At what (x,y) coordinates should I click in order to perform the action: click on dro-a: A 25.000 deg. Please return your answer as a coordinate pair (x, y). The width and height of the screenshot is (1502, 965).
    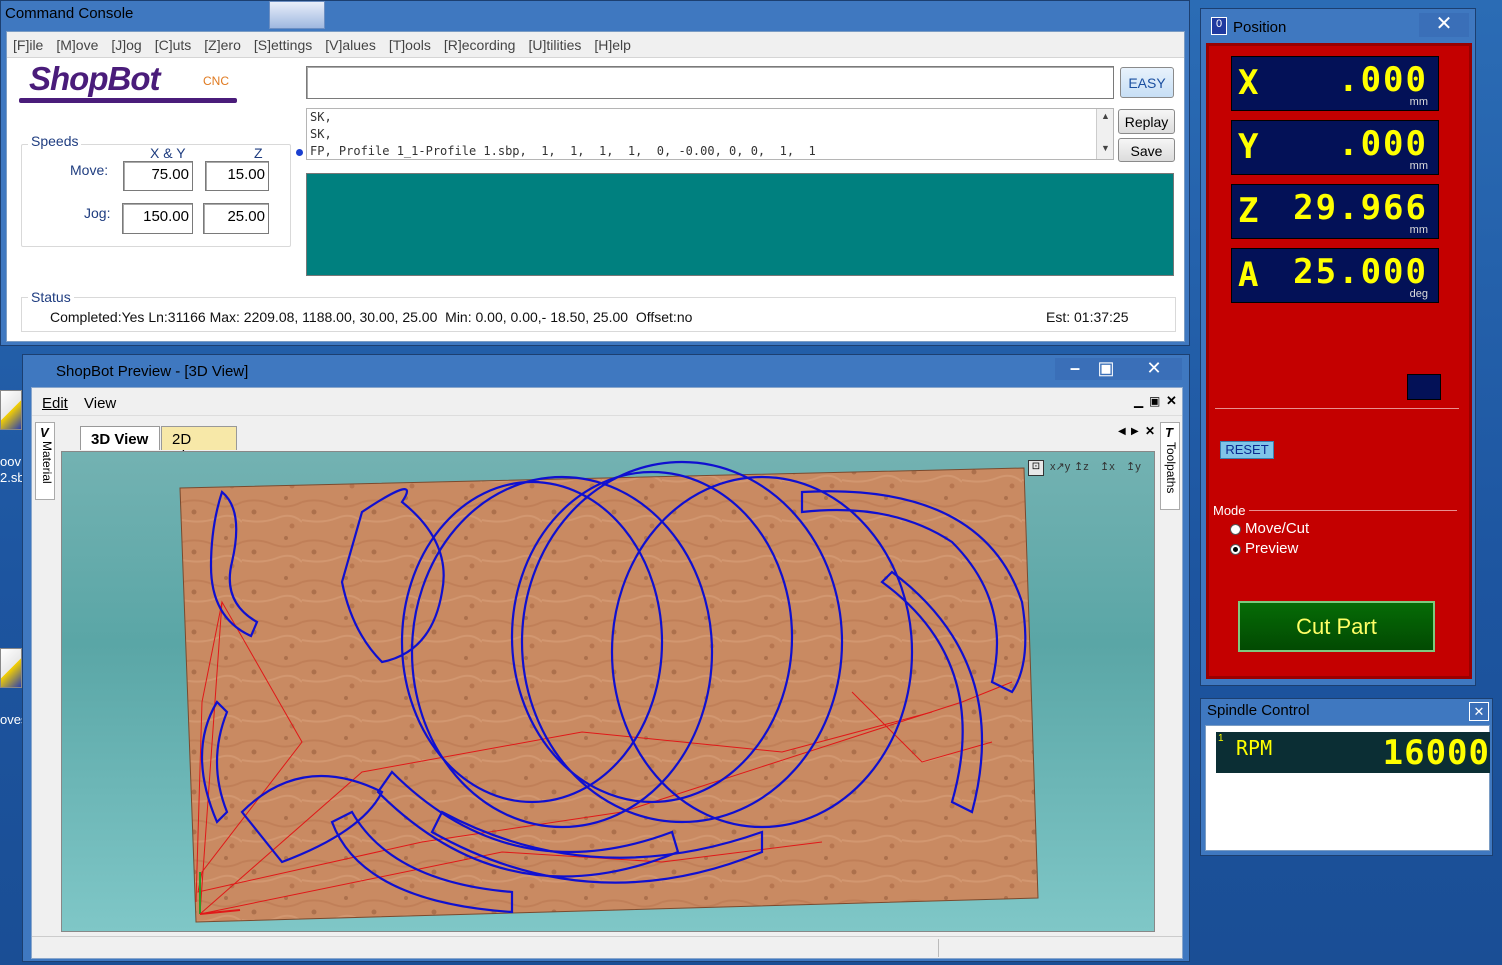
    Looking at the image, I should click on (1335, 275).